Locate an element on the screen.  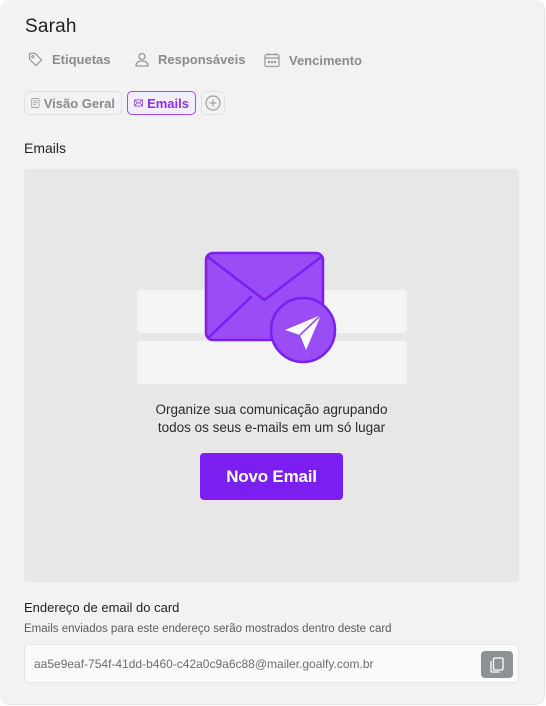
tab-overview: Visão Geral is located at coordinates (73, 103).